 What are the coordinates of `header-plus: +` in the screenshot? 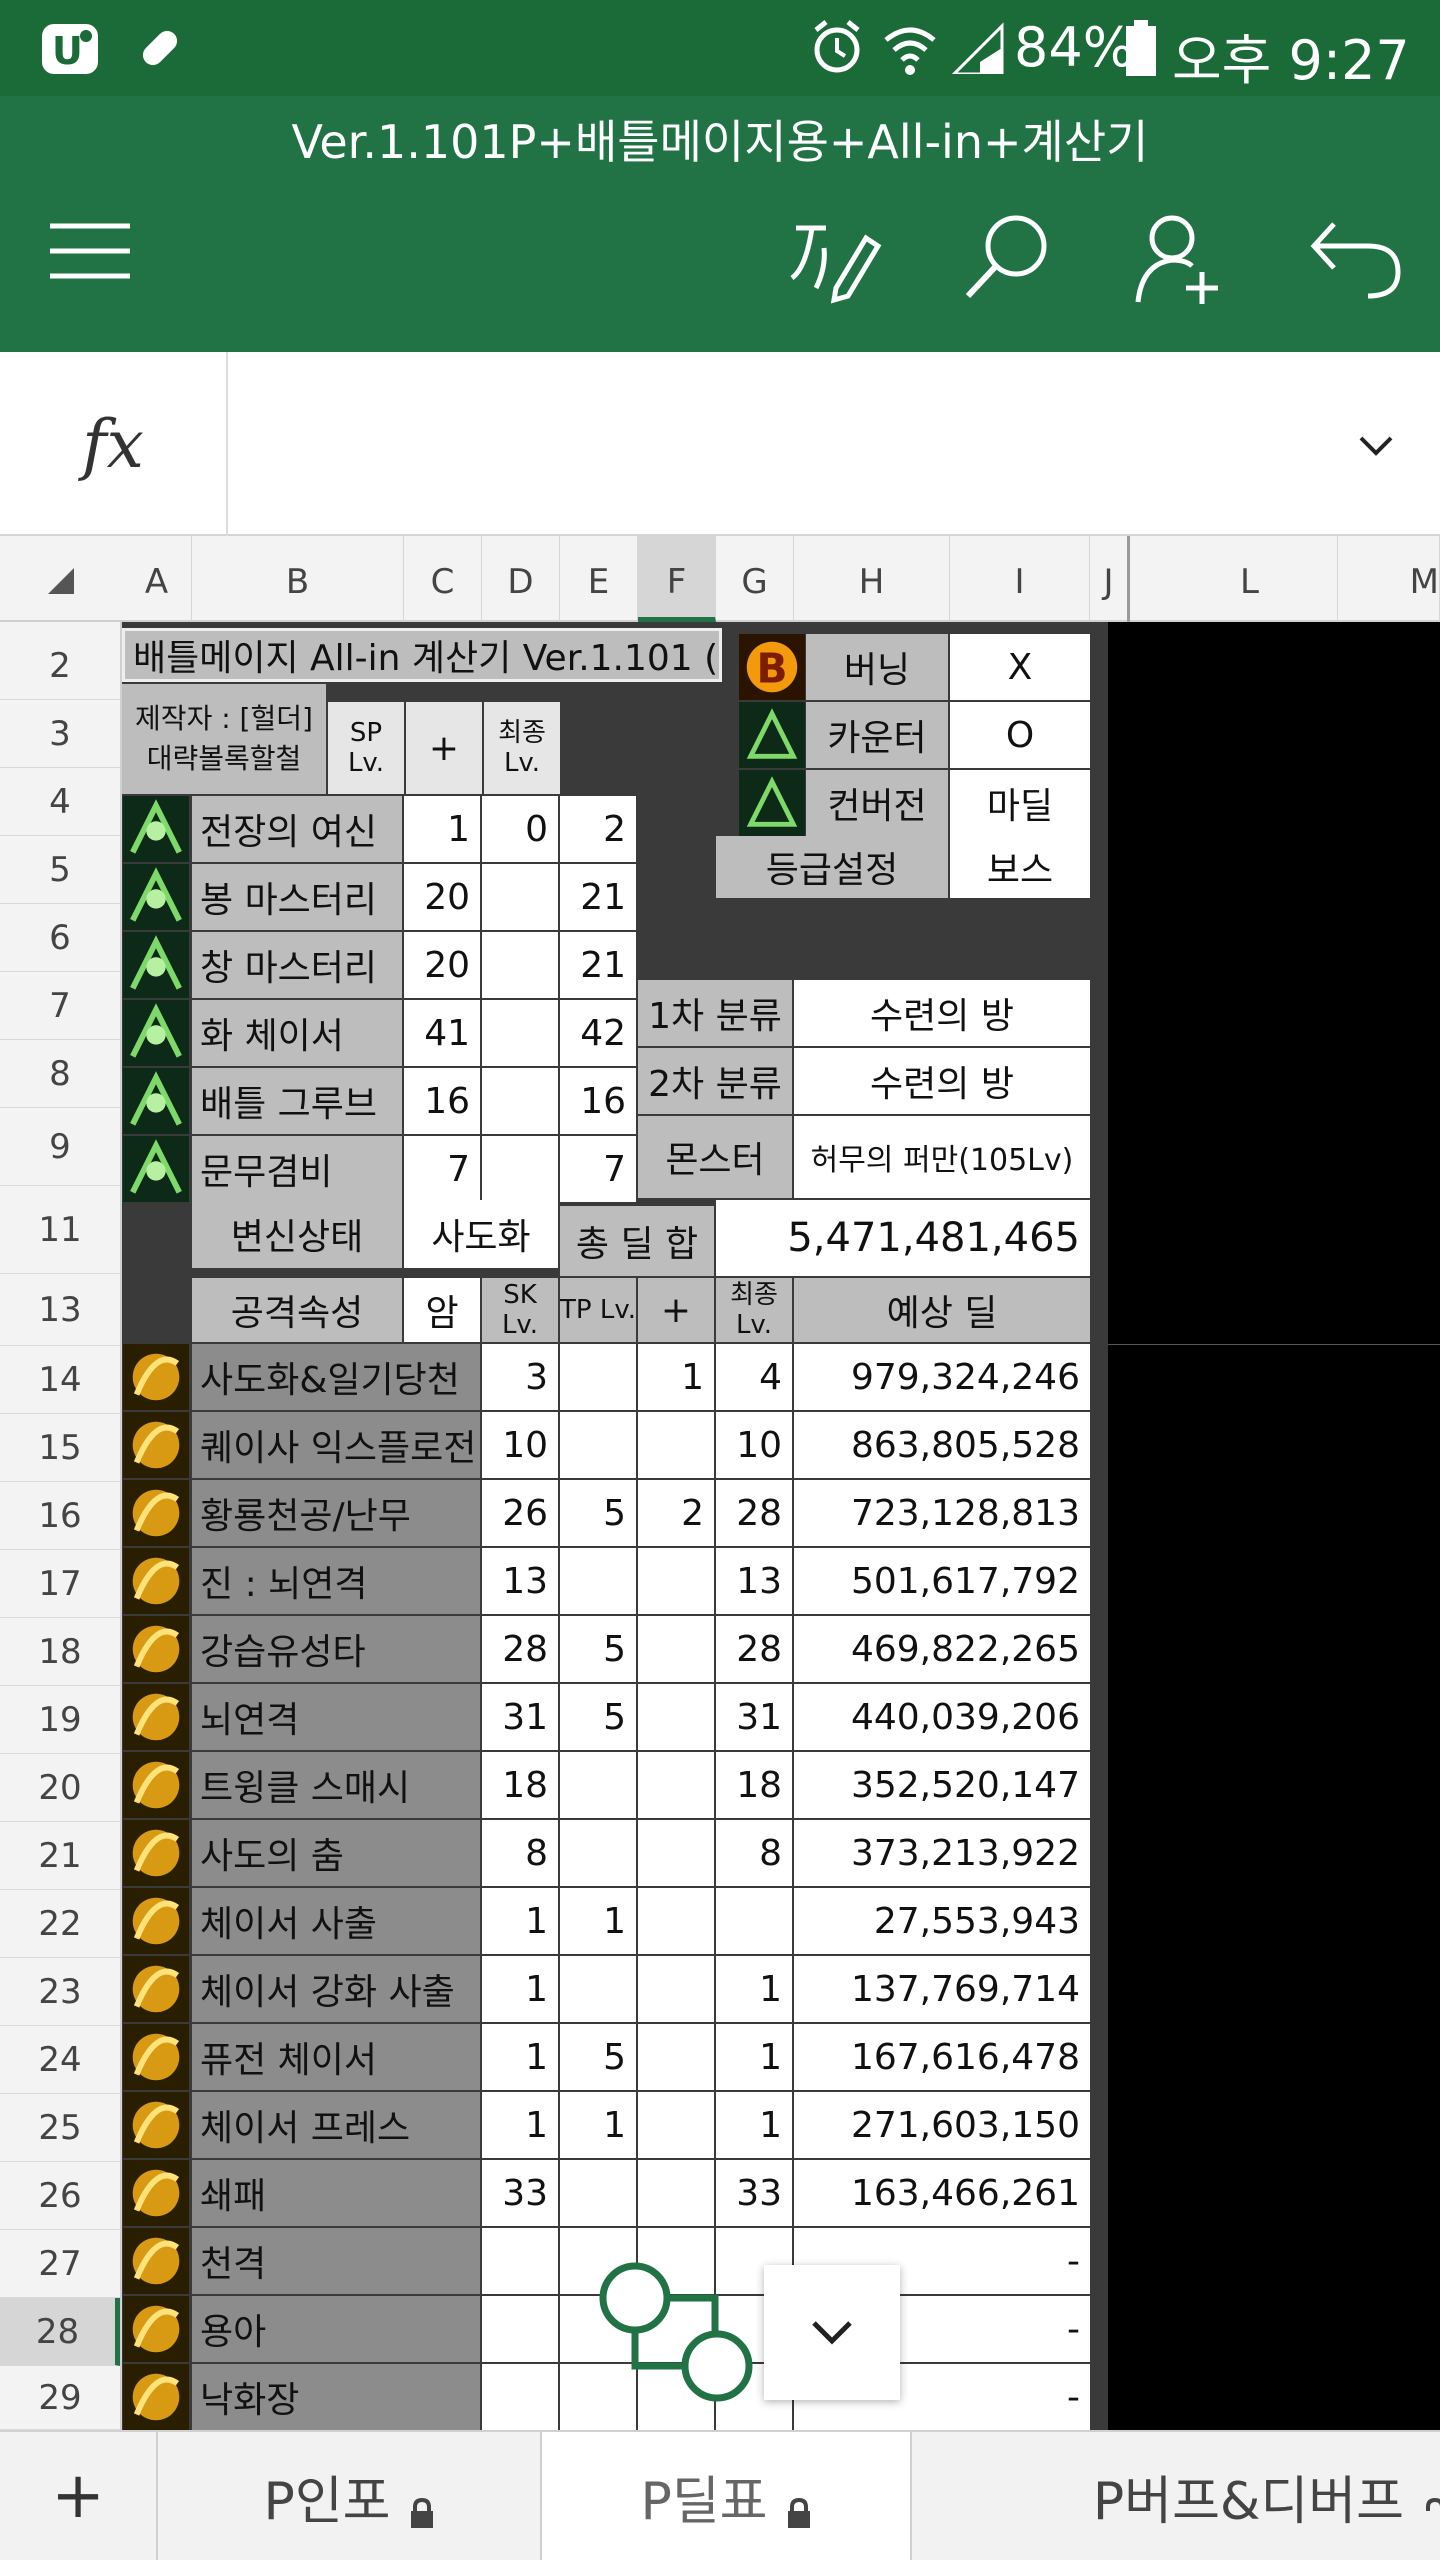 It's located at (445, 749).